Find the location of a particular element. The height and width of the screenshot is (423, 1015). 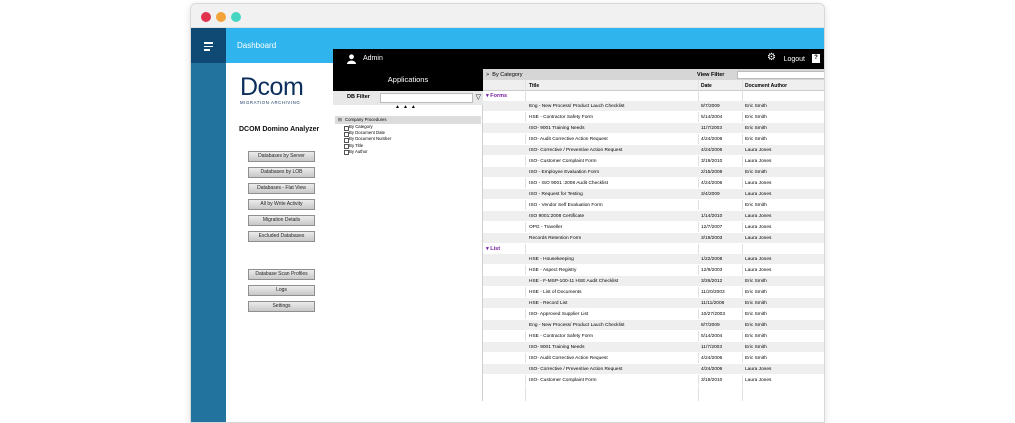

category-name: Forms is located at coordinates (499, 96).